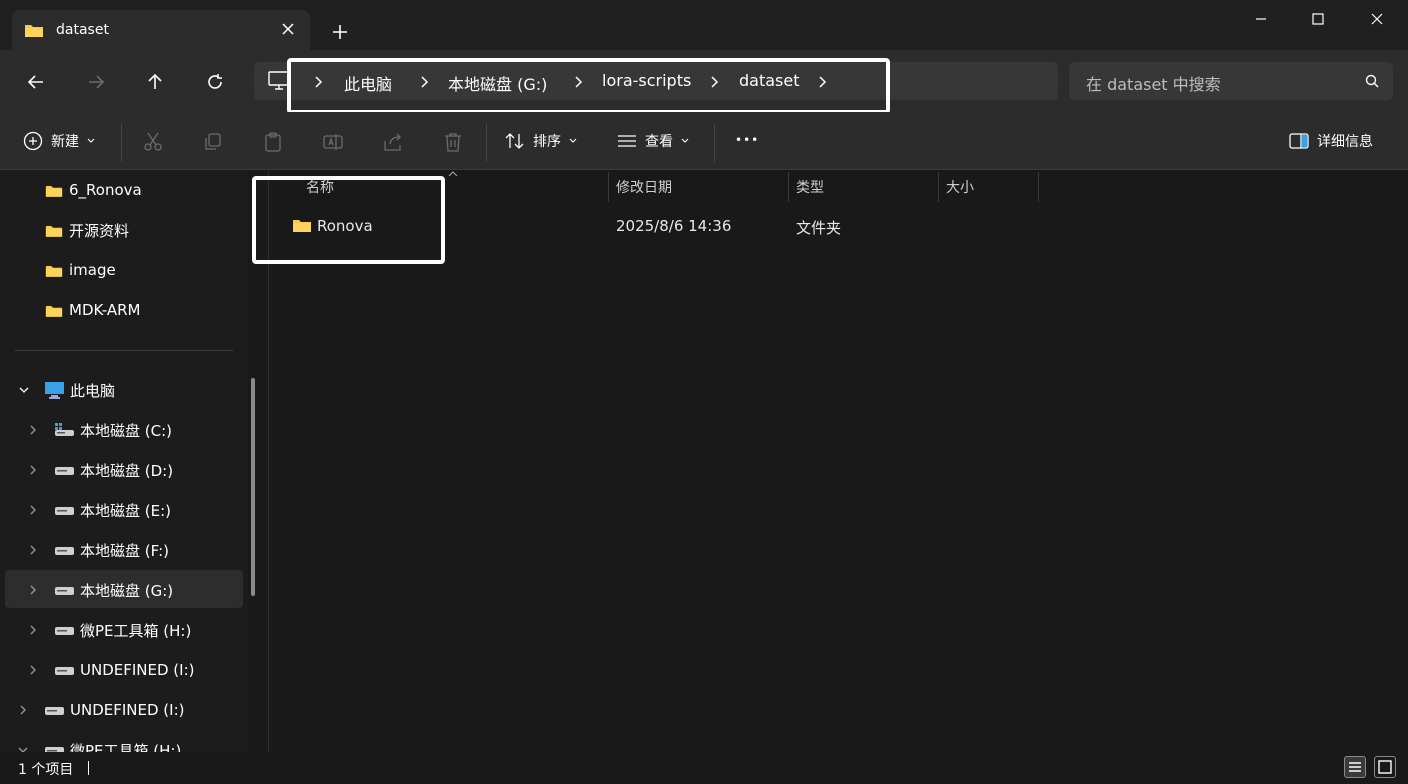 The image size is (1408, 784). I want to click on forward-button, so click(96, 82).